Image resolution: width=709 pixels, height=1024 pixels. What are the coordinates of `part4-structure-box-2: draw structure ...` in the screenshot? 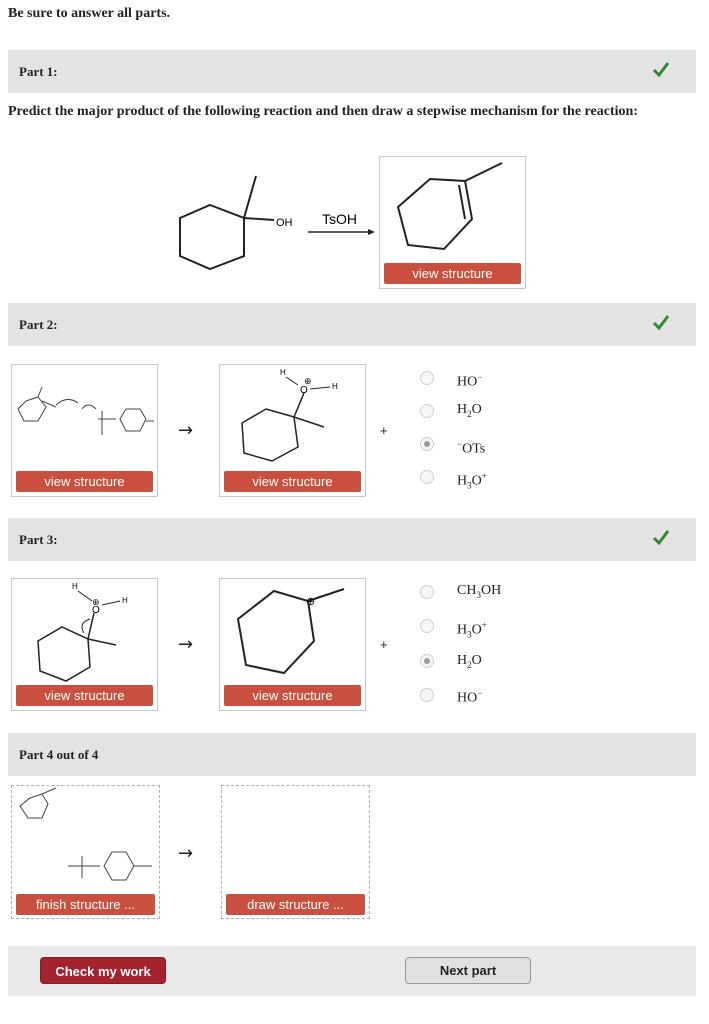 It's located at (295, 852).